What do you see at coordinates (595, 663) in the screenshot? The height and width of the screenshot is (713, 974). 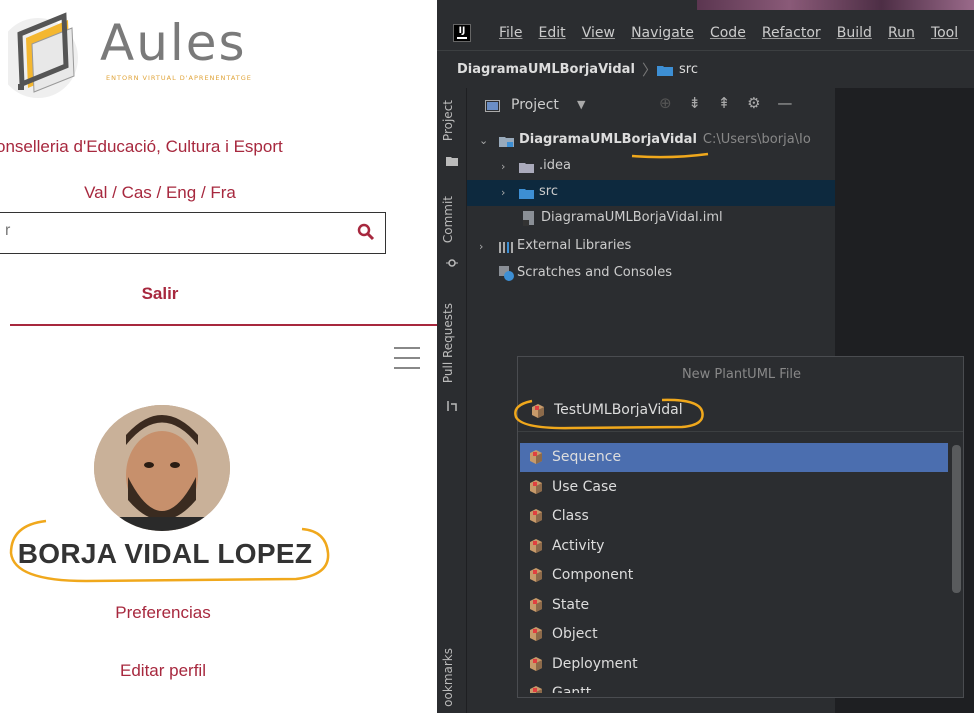 I see `list-item-label: Deployment` at bounding box center [595, 663].